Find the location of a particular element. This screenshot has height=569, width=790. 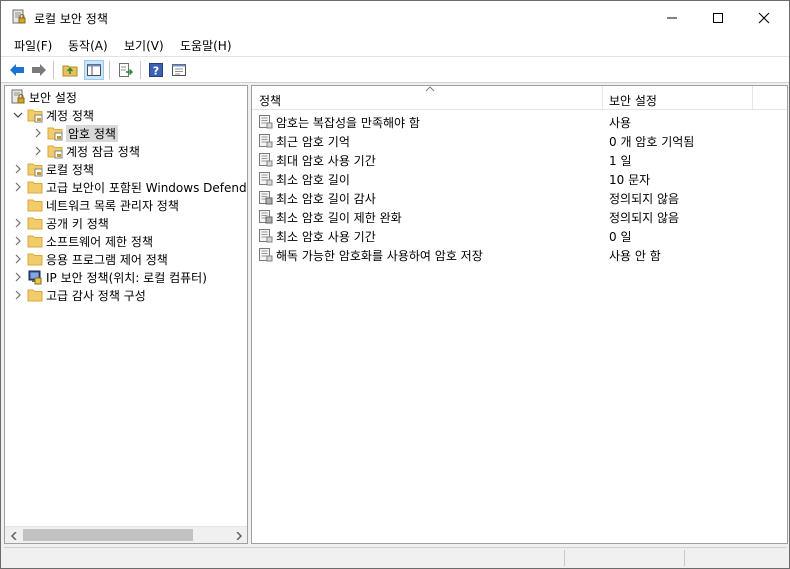

export-list-icon is located at coordinates (126, 70).